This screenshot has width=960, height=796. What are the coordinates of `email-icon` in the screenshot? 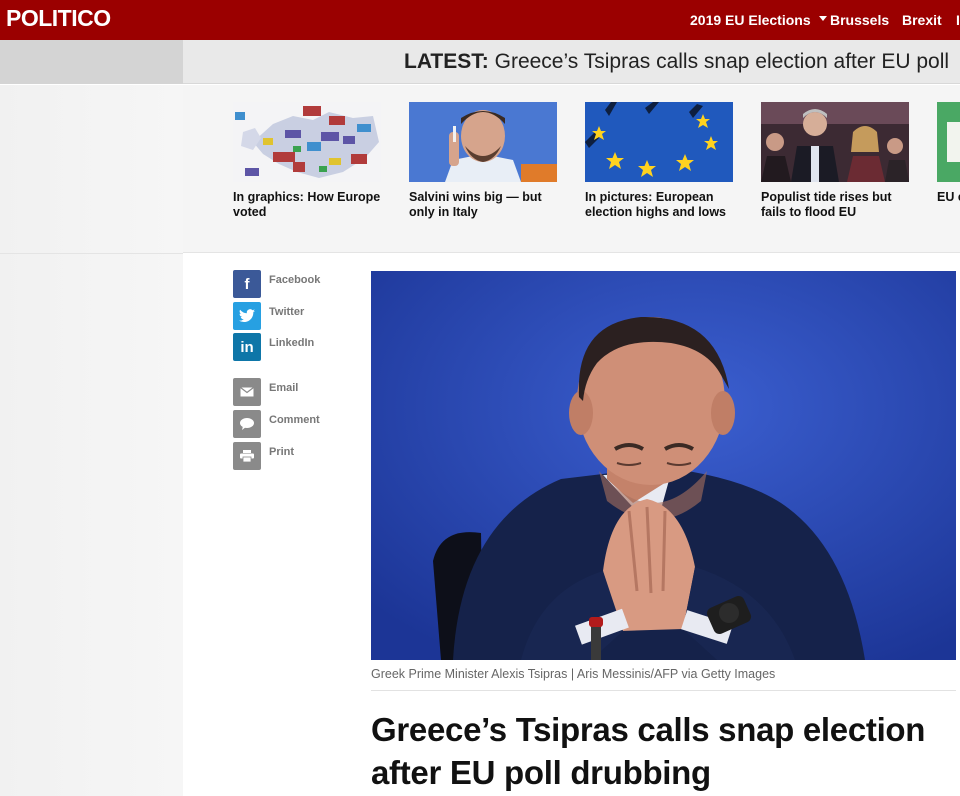 It's located at (247, 392).